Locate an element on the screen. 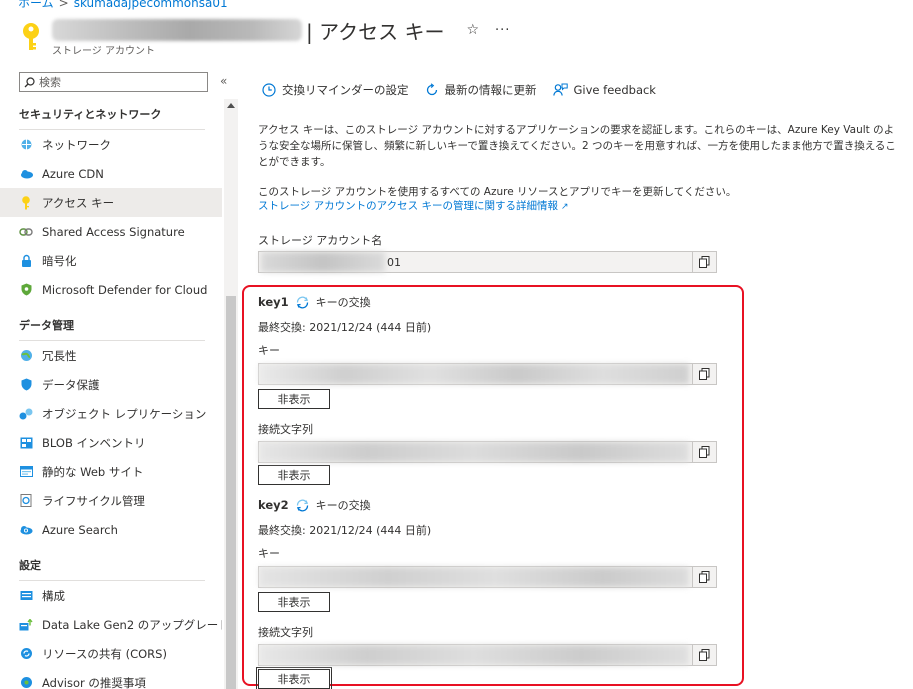 Image resolution: width=913 pixels, height=689 pixels. account-name-field: 01 is located at coordinates (487, 262).